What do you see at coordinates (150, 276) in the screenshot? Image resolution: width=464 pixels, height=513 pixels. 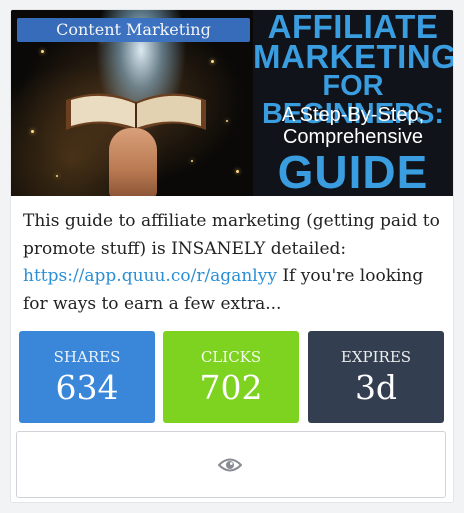 I see `post-link: https://app.quuu.co/r/aganlyy` at bounding box center [150, 276].